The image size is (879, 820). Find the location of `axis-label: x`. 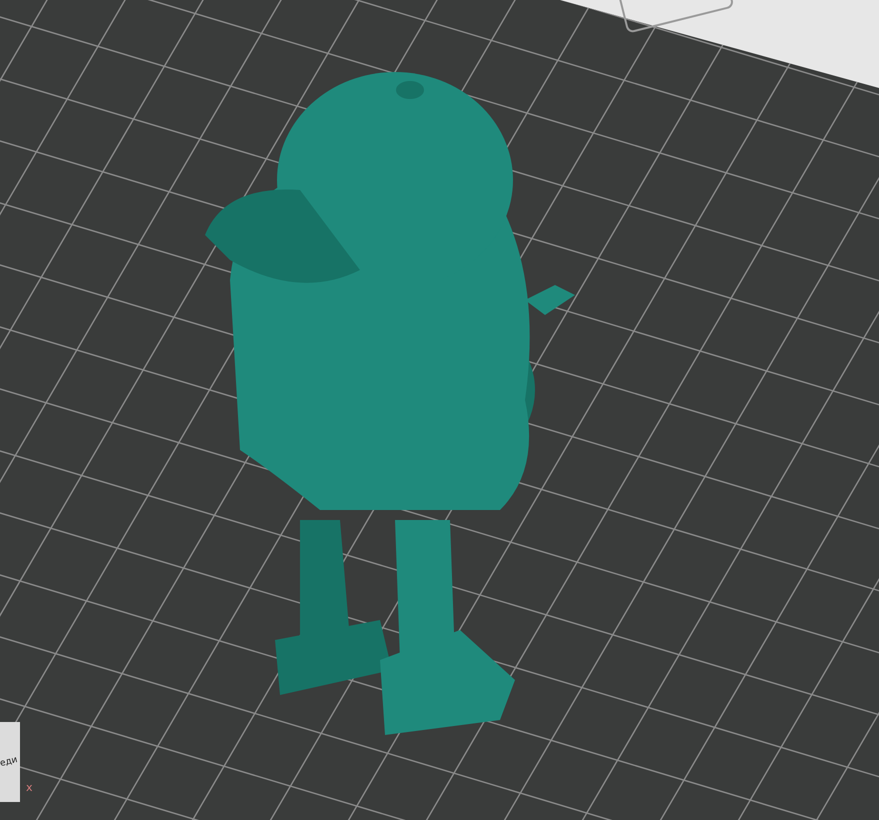

axis-label: x is located at coordinates (29, 787).